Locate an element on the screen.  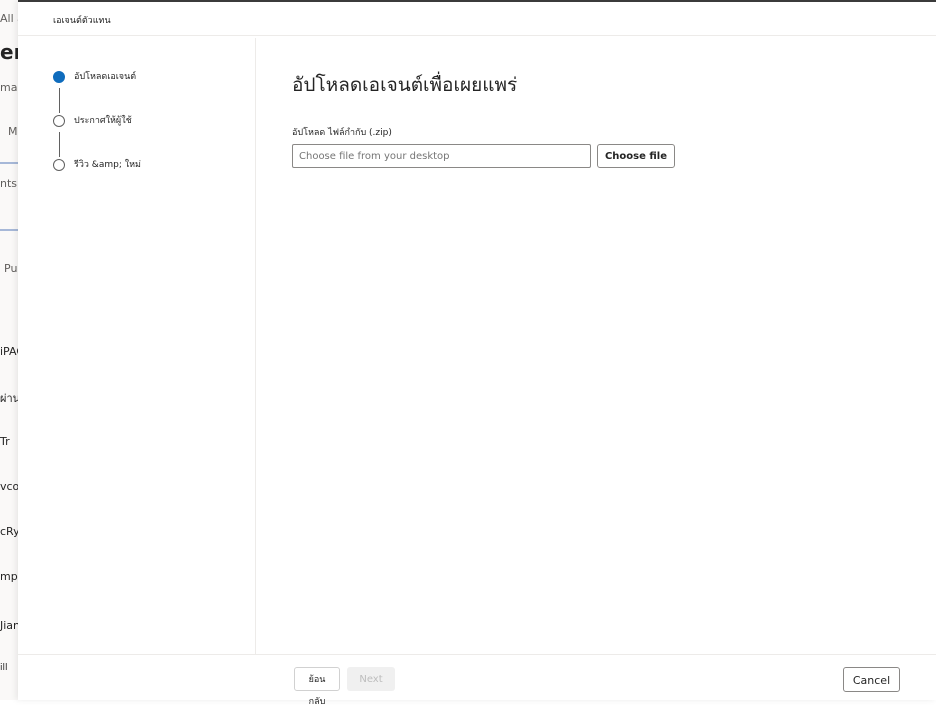
choose-file-button: Choose file is located at coordinates (636, 156).